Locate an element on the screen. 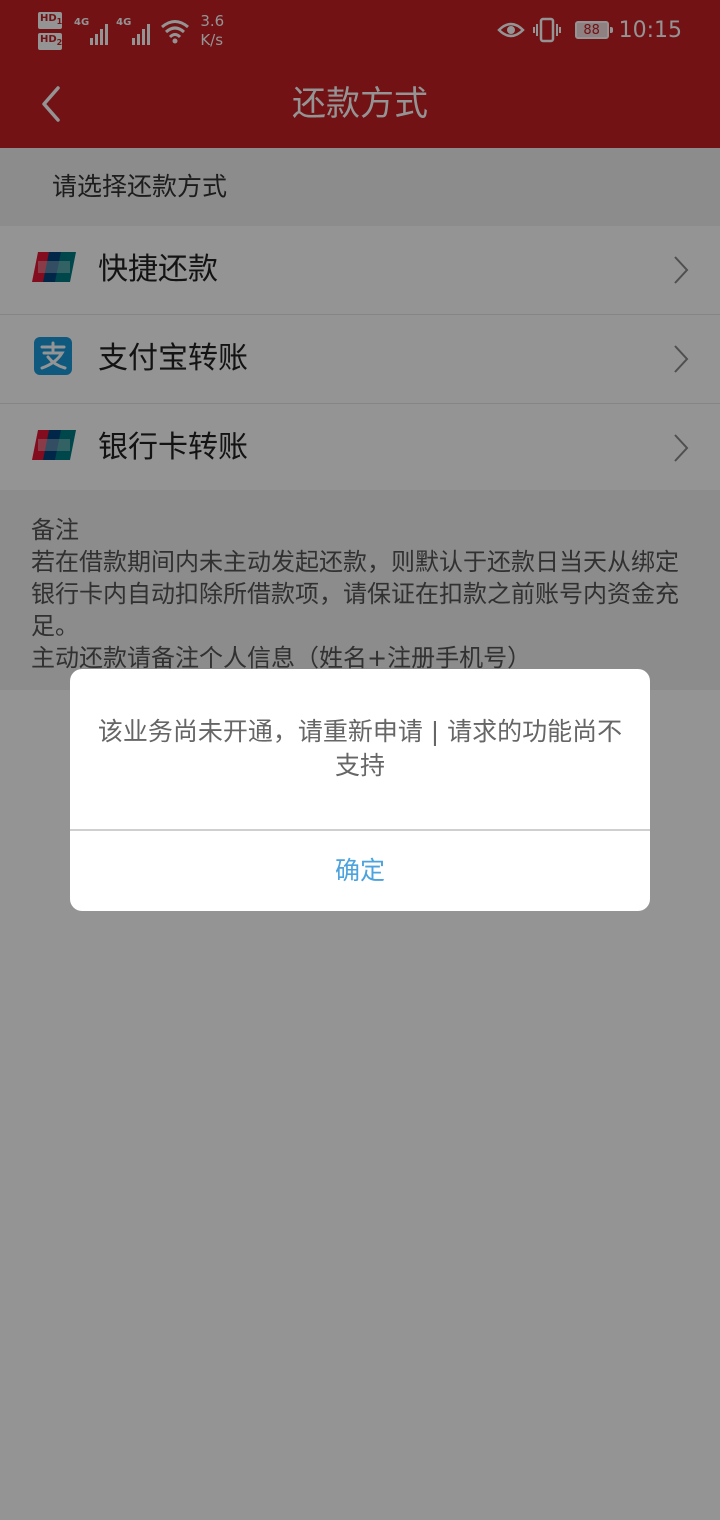 The width and height of the screenshot is (720, 1520). alert-dialog: 该业务尚未开通，请重新申请 | 请求的功能尚不支持 确定 is located at coordinates (360, 790).